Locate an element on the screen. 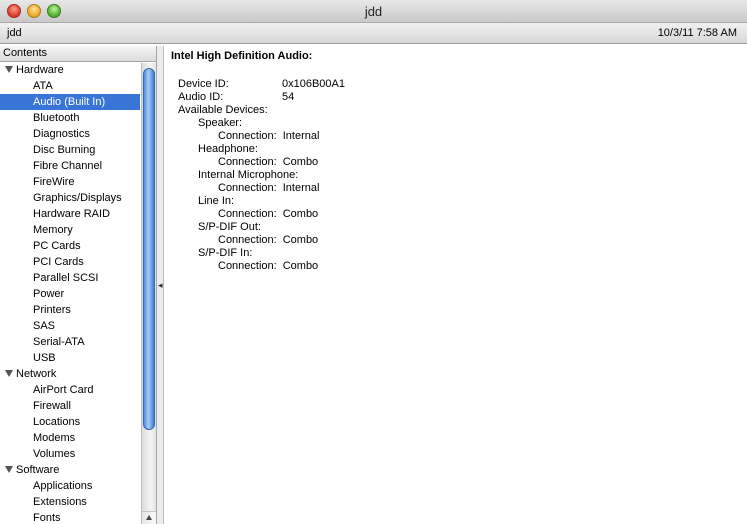  sidebar-item-firewall: Firewall is located at coordinates (70, 406).